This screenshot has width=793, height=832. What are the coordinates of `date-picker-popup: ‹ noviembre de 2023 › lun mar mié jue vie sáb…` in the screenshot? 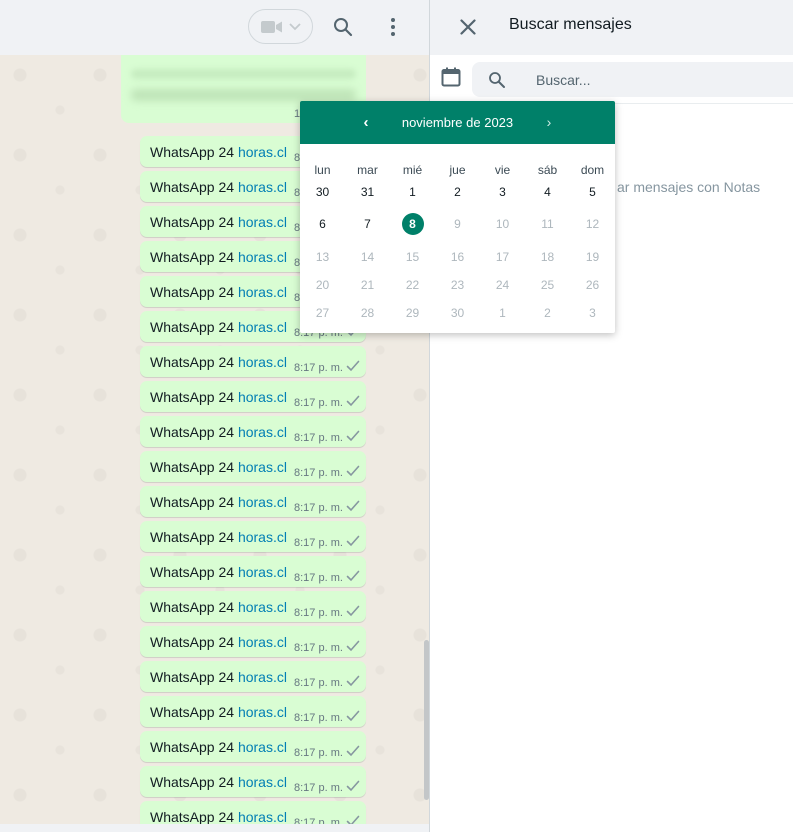 It's located at (457, 217).